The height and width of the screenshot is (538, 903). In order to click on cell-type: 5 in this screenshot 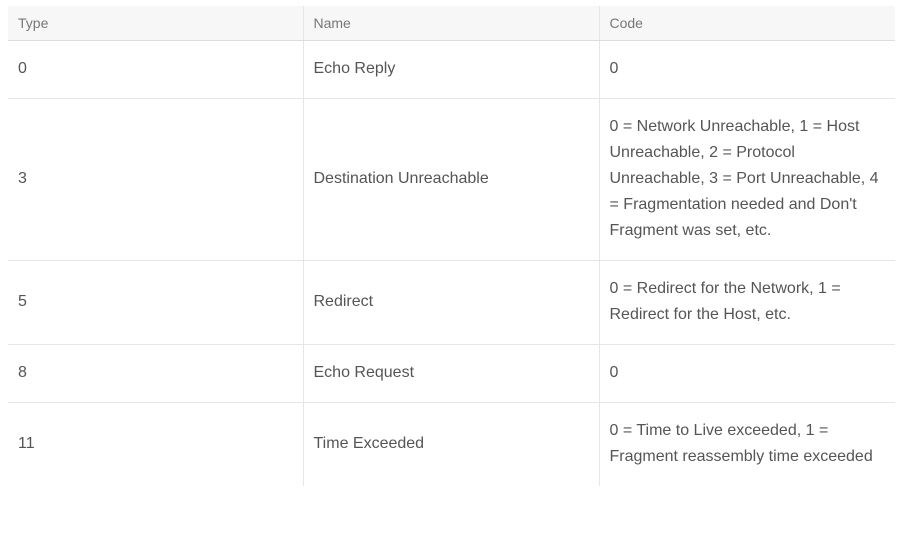, I will do `click(156, 302)`.